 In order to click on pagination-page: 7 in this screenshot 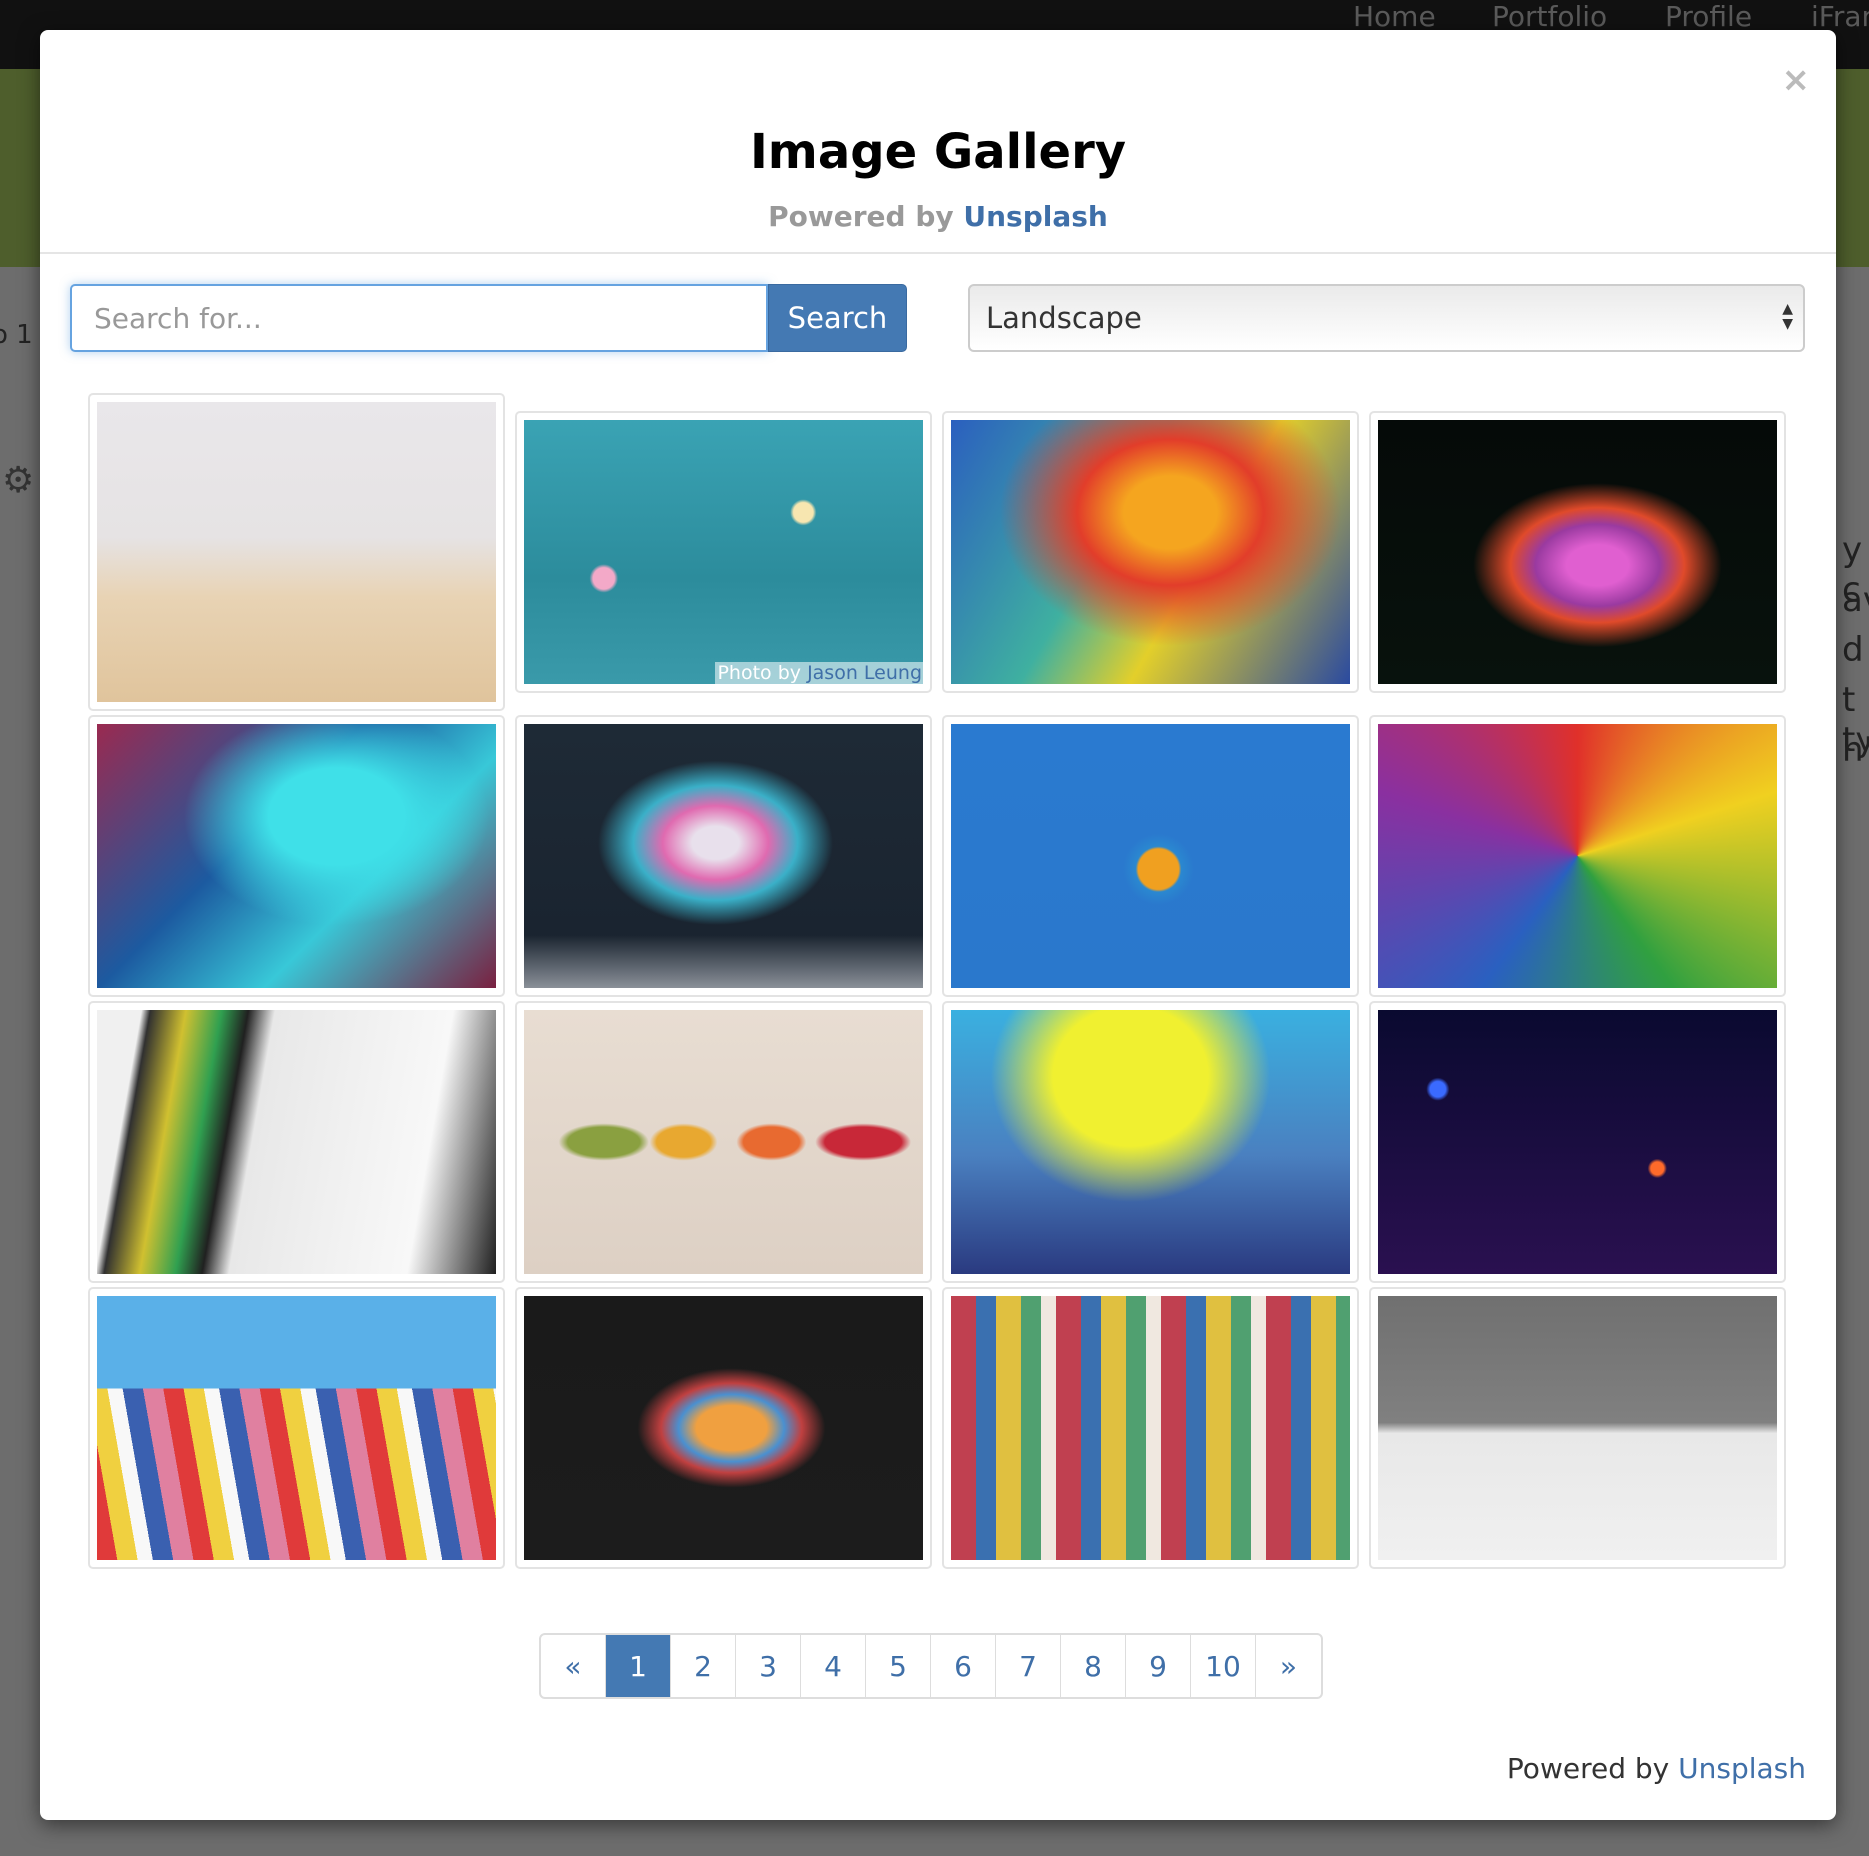, I will do `click(1028, 1666)`.